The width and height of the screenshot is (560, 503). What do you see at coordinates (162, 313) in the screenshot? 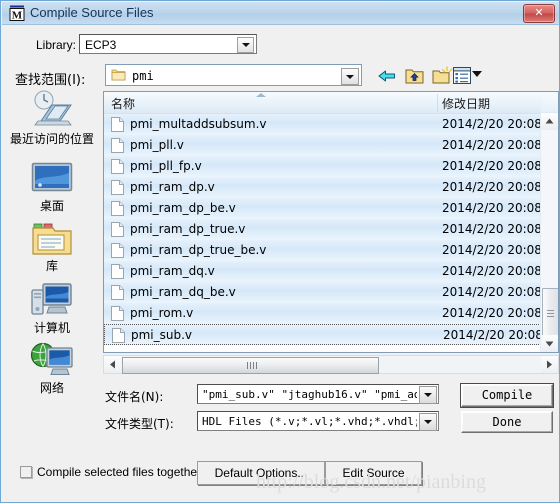
I see `file-name-cell: pmi_rom.v` at bounding box center [162, 313].